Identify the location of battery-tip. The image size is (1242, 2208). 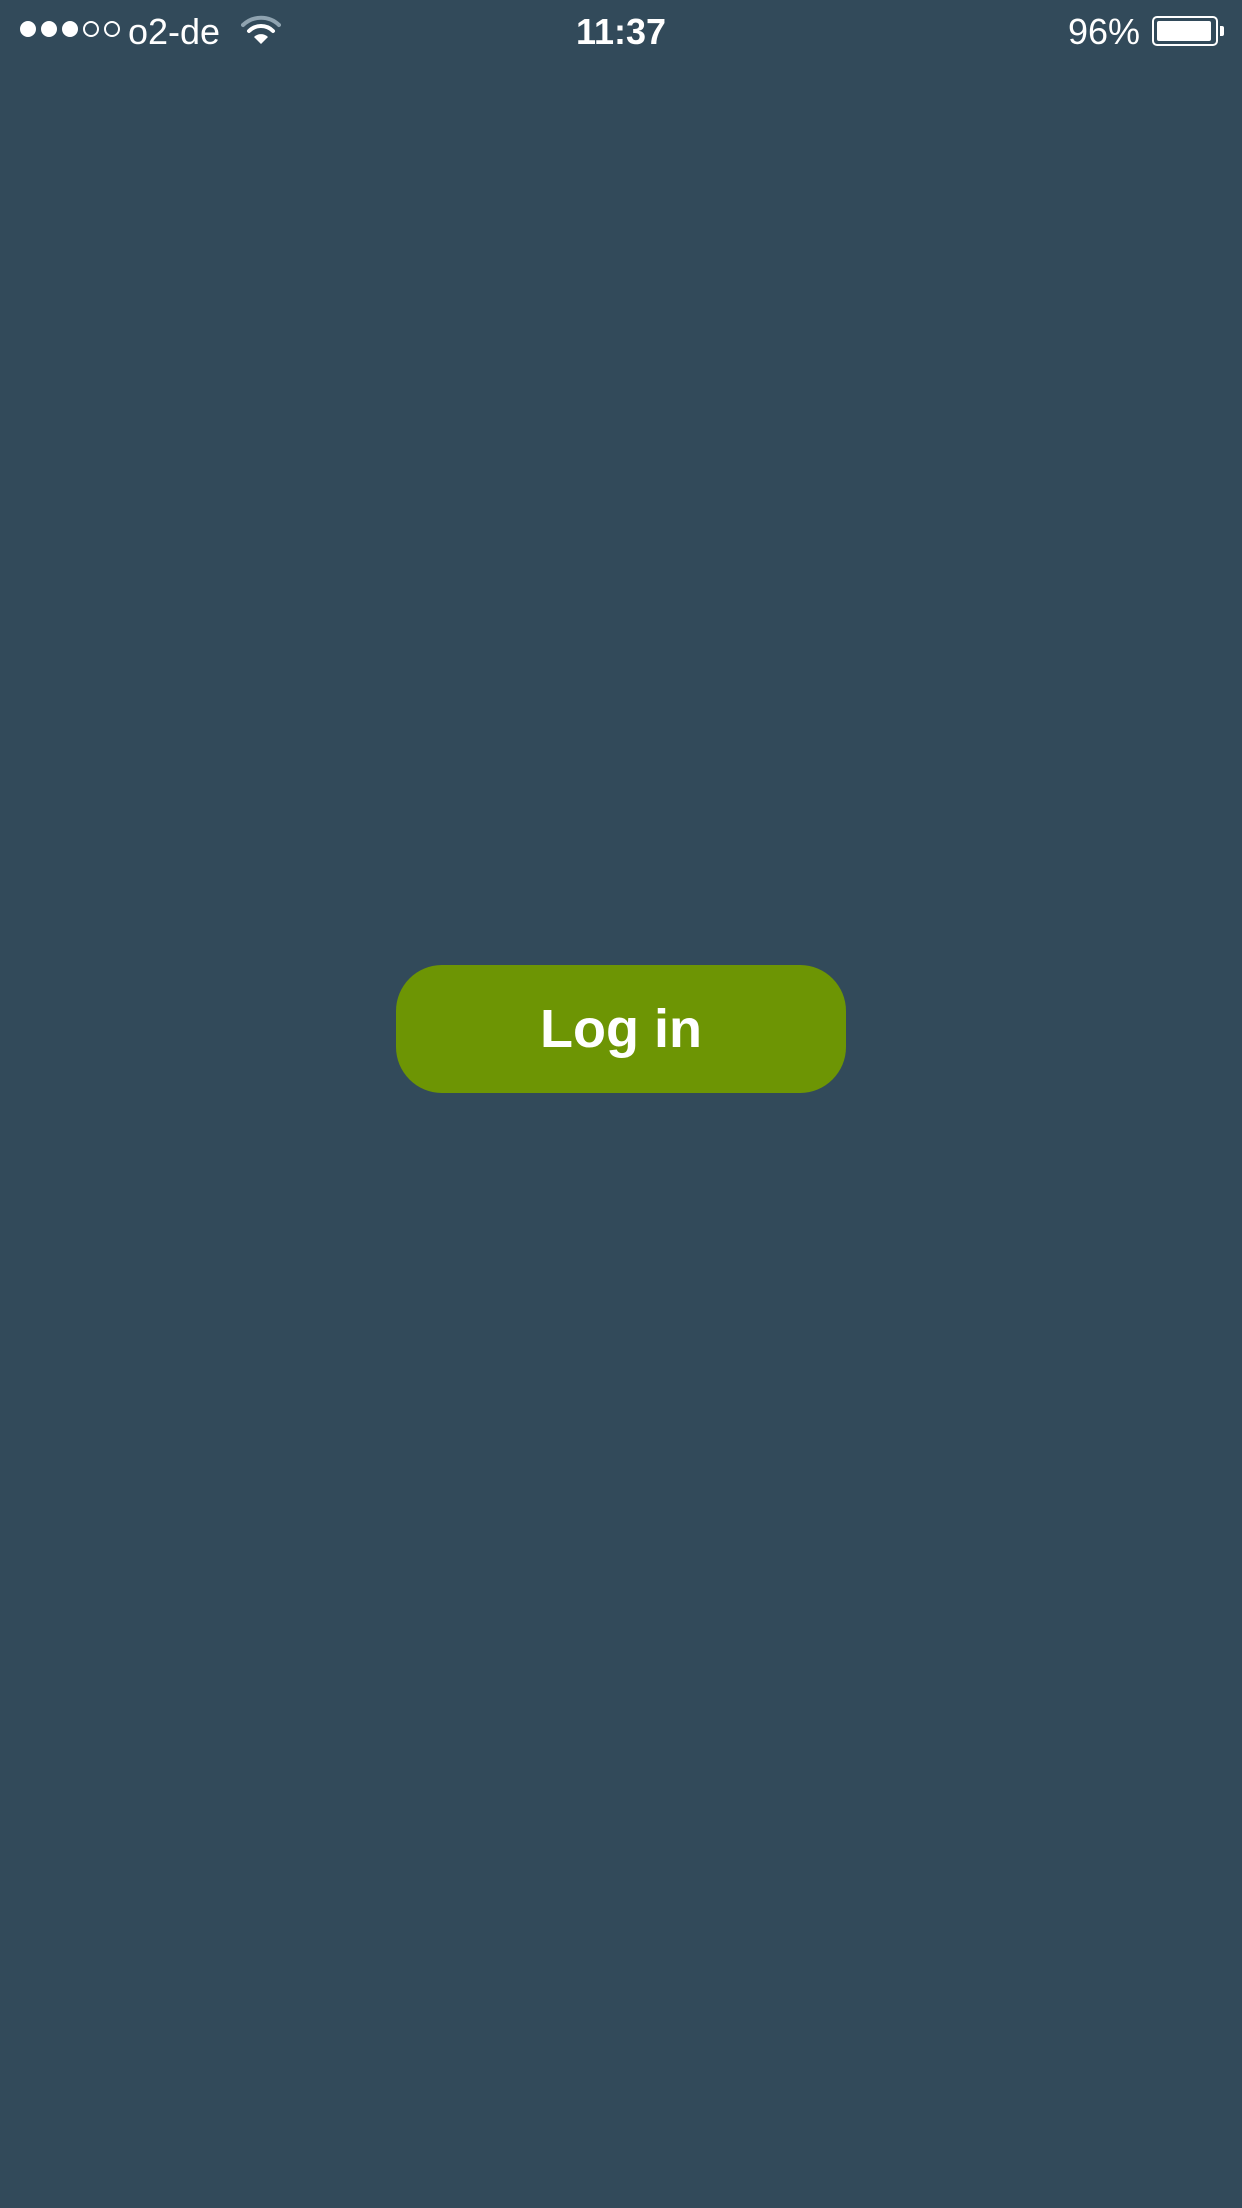
(1222, 31).